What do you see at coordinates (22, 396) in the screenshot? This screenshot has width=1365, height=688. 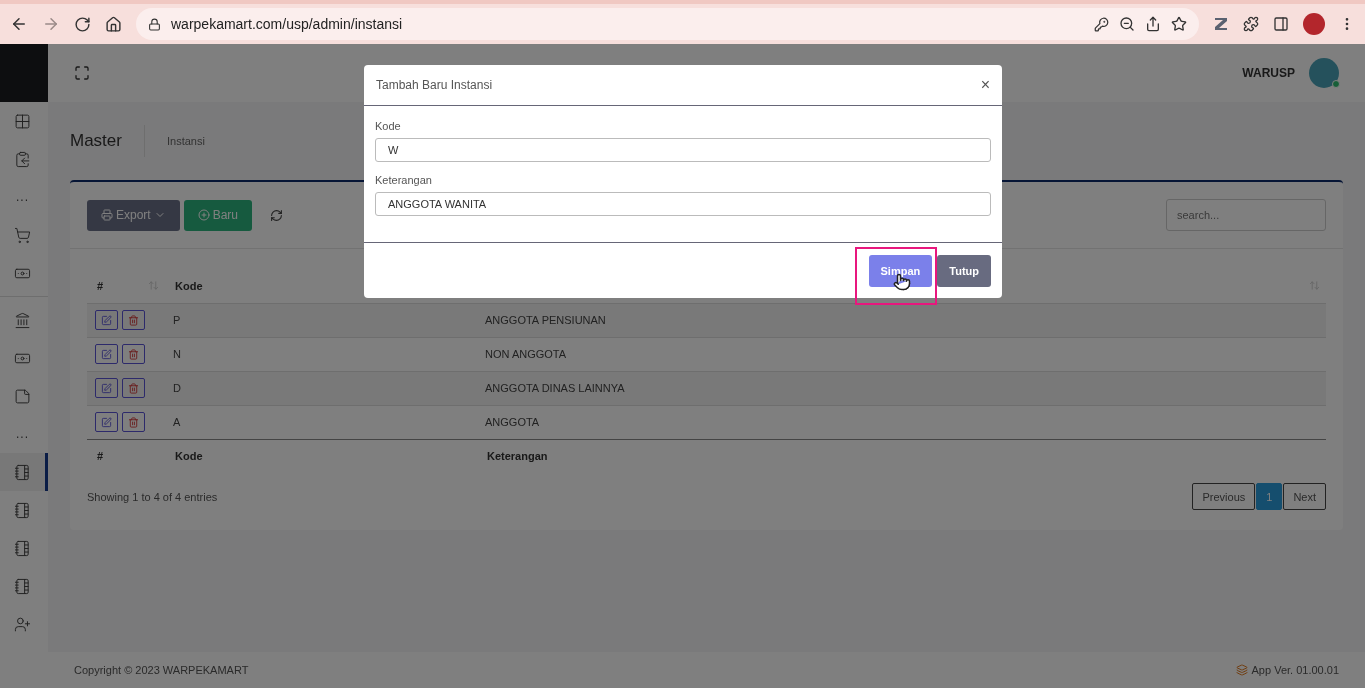 I see `note-icon` at bounding box center [22, 396].